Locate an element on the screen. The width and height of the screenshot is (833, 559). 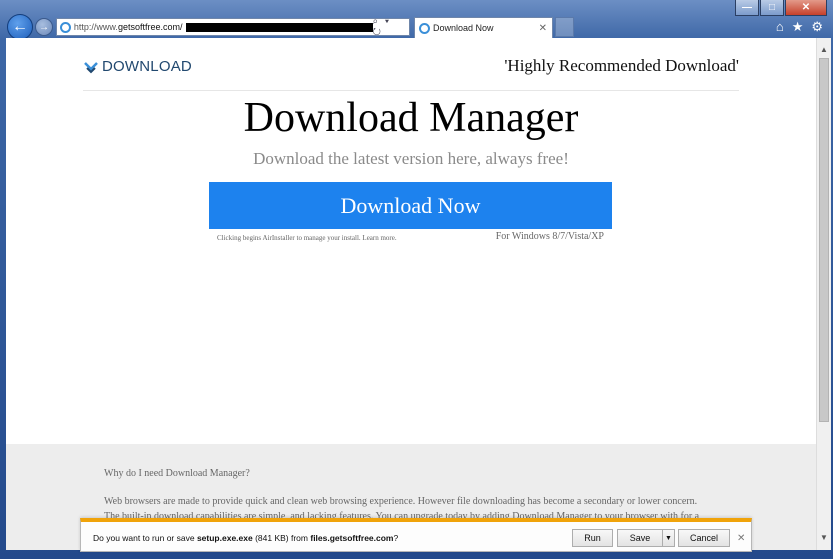
download-filename: setup.exe.exe is located at coordinates (224, 538).